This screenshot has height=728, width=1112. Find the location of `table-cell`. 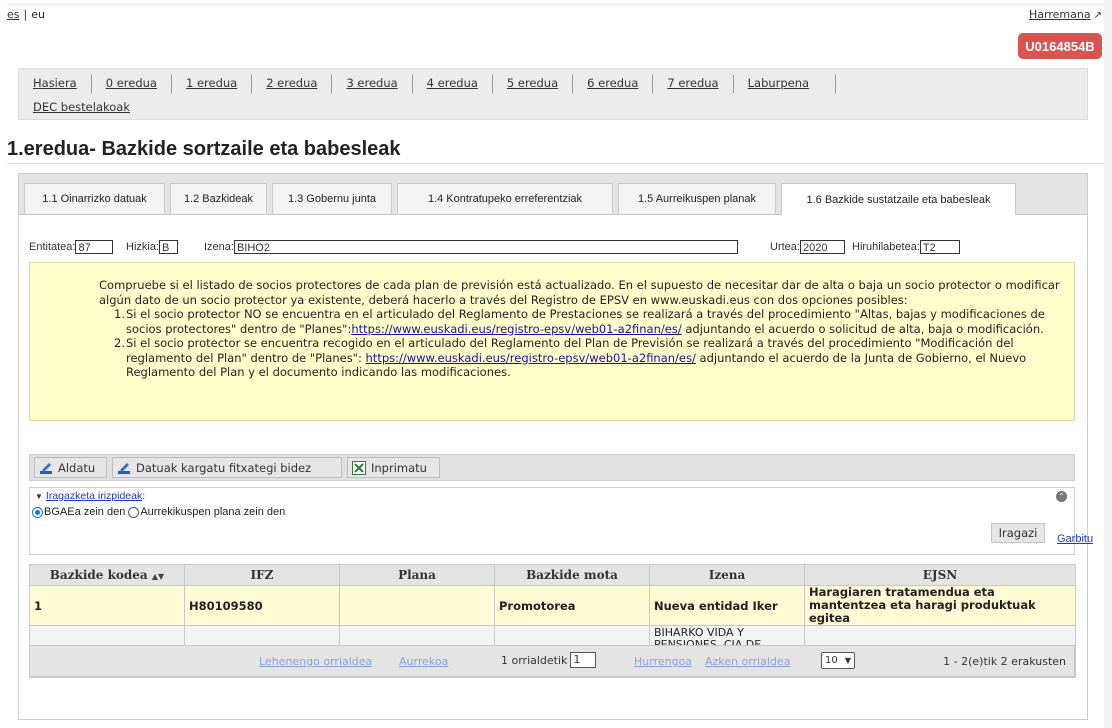

table-cell is located at coordinates (417, 605).